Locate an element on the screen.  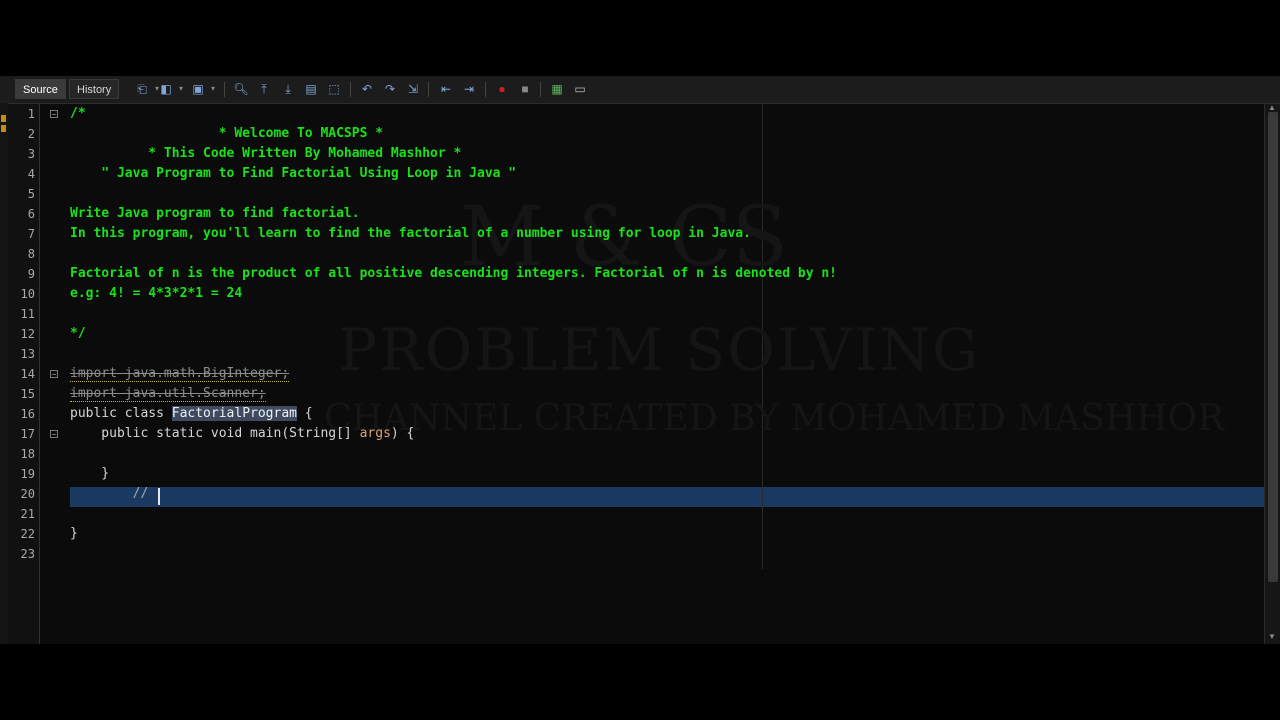
line-number: 22 is located at coordinates (27, 534).